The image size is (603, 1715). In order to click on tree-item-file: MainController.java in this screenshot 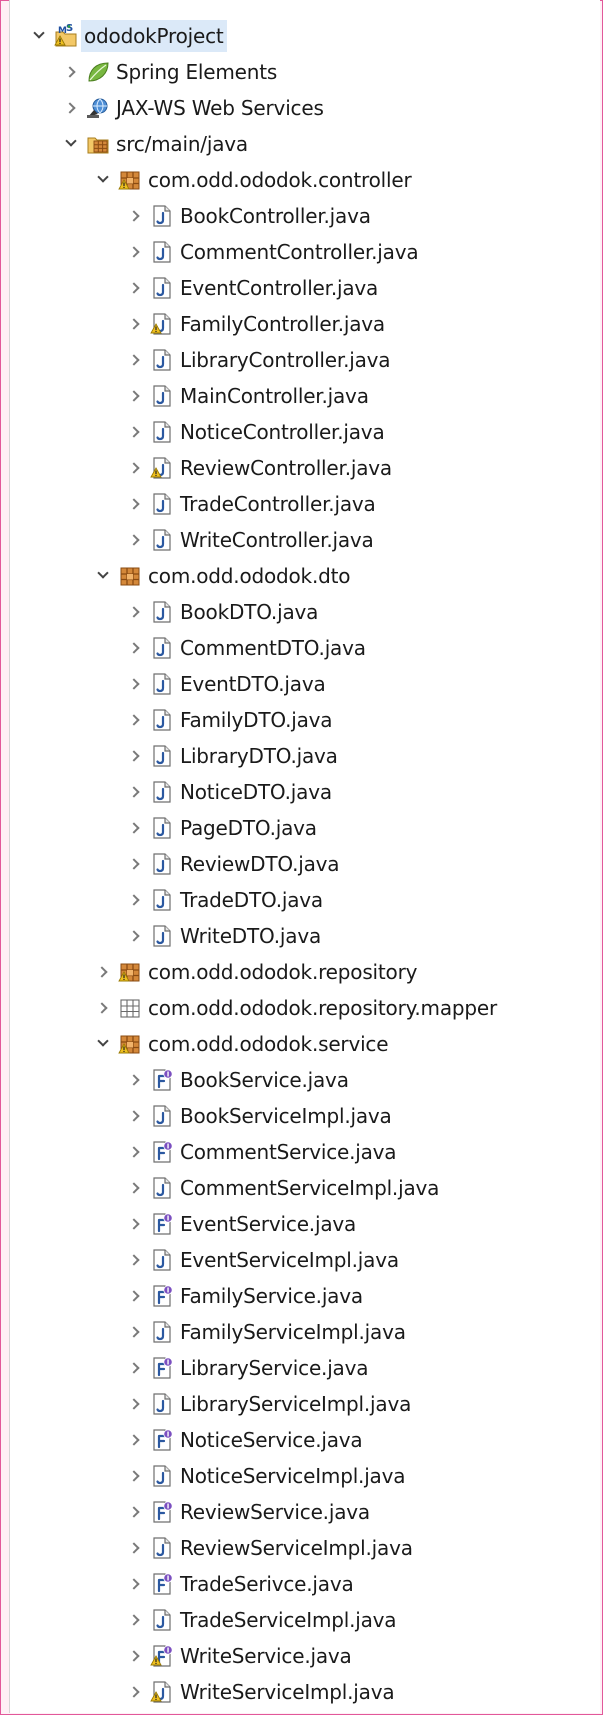, I will do `click(305, 396)`.